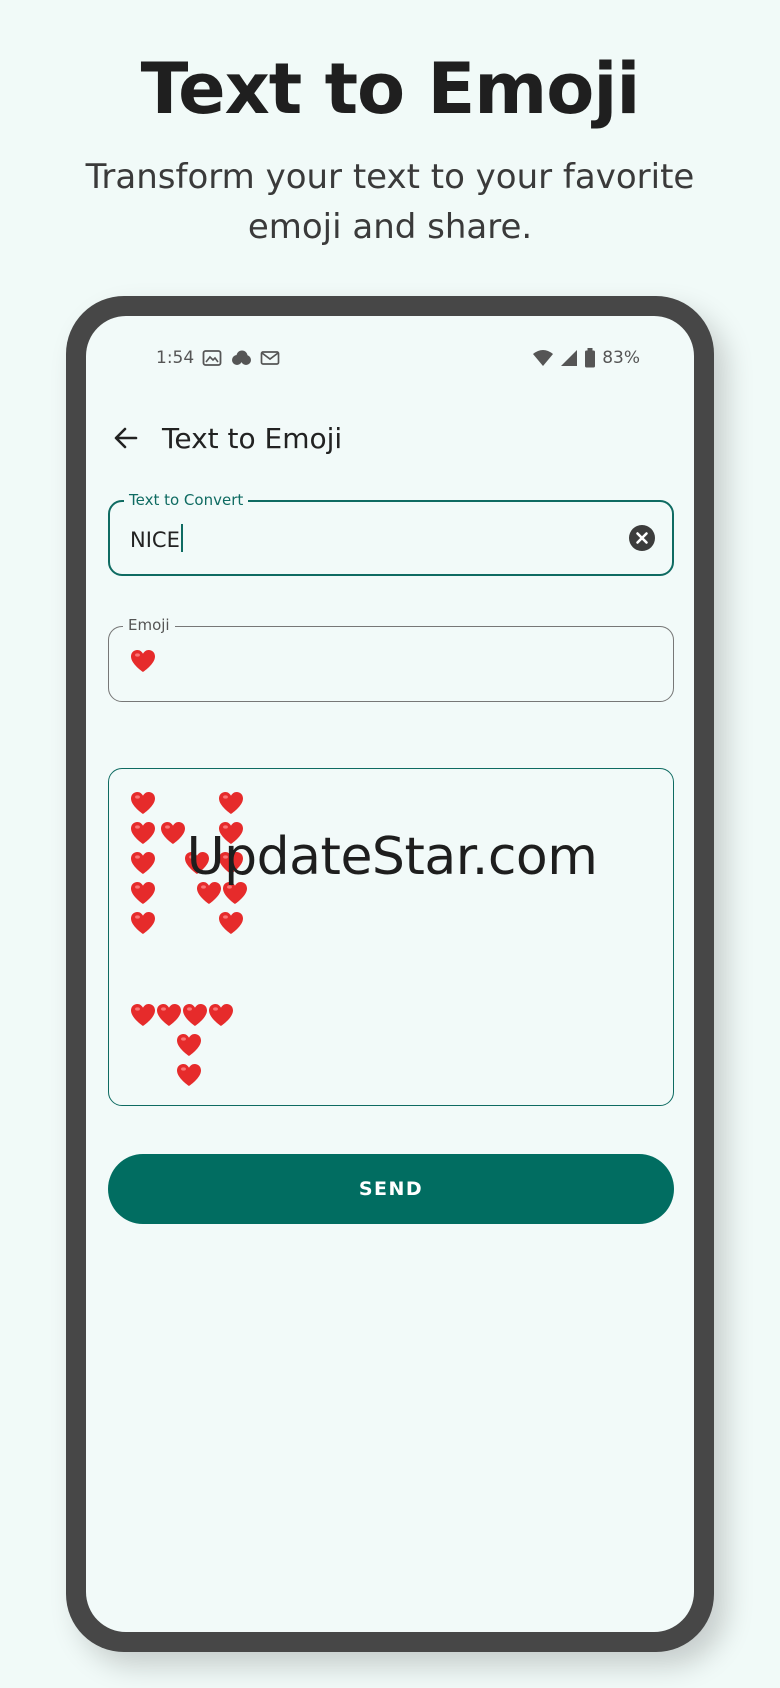 The width and height of the screenshot is (780, 1688). I want to click on app-bar: Text to Emoji, so click(390, 438).